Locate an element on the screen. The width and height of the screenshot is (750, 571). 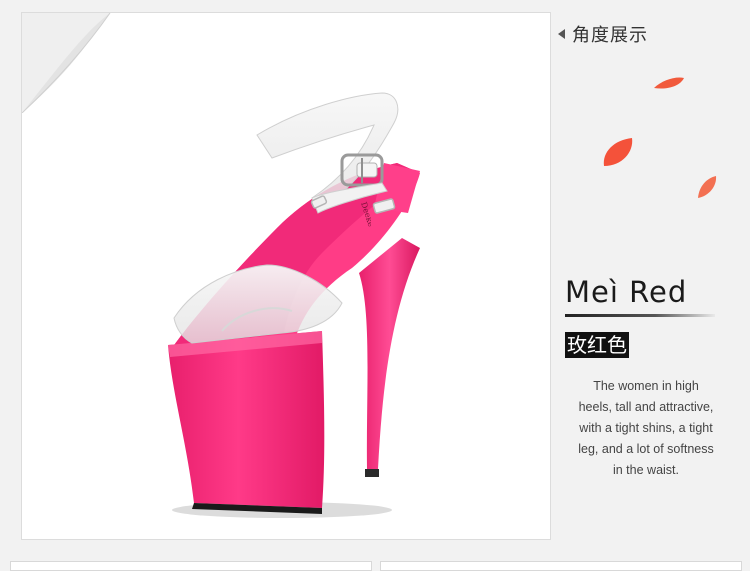
next-section-card-right is located at coordinates (561, 566).